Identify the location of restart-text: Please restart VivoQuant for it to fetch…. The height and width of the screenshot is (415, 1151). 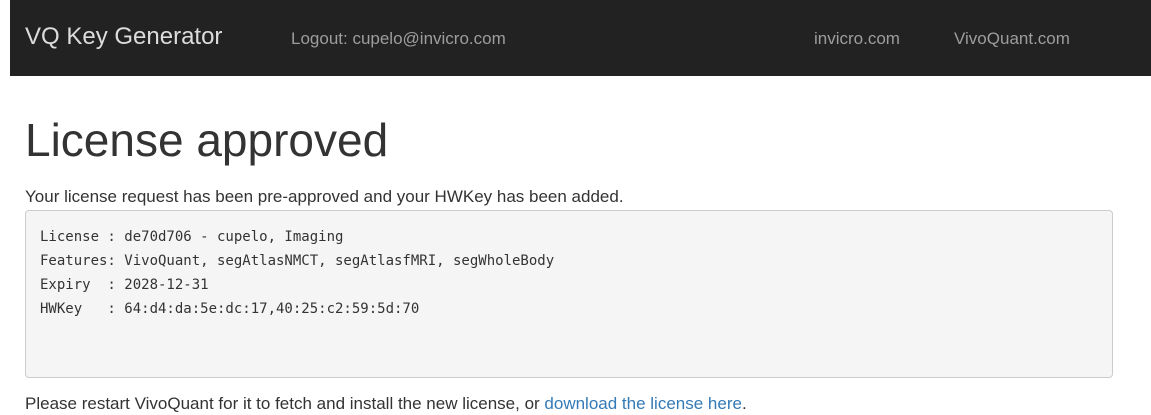
(285, 403).